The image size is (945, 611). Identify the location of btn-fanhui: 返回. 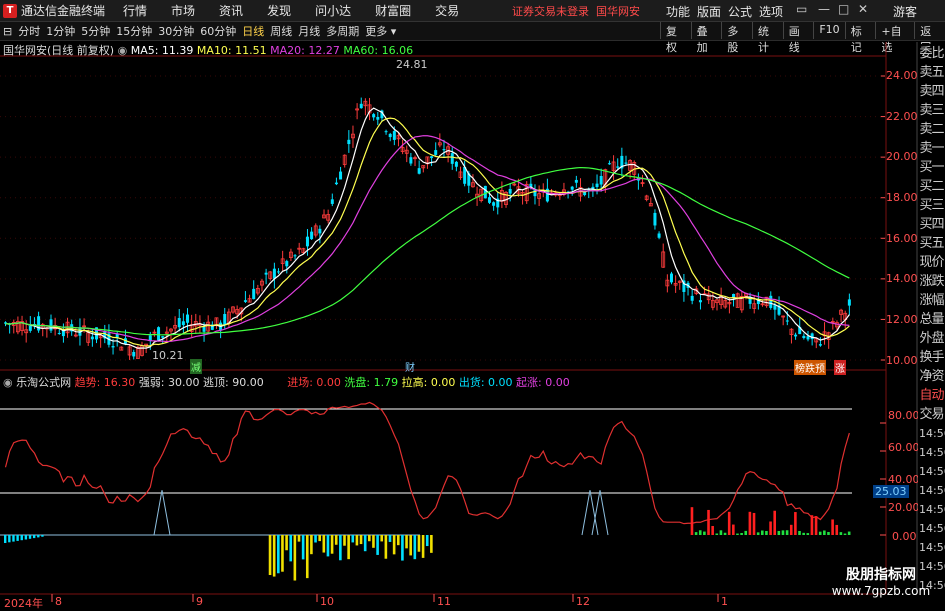
(929, 38).